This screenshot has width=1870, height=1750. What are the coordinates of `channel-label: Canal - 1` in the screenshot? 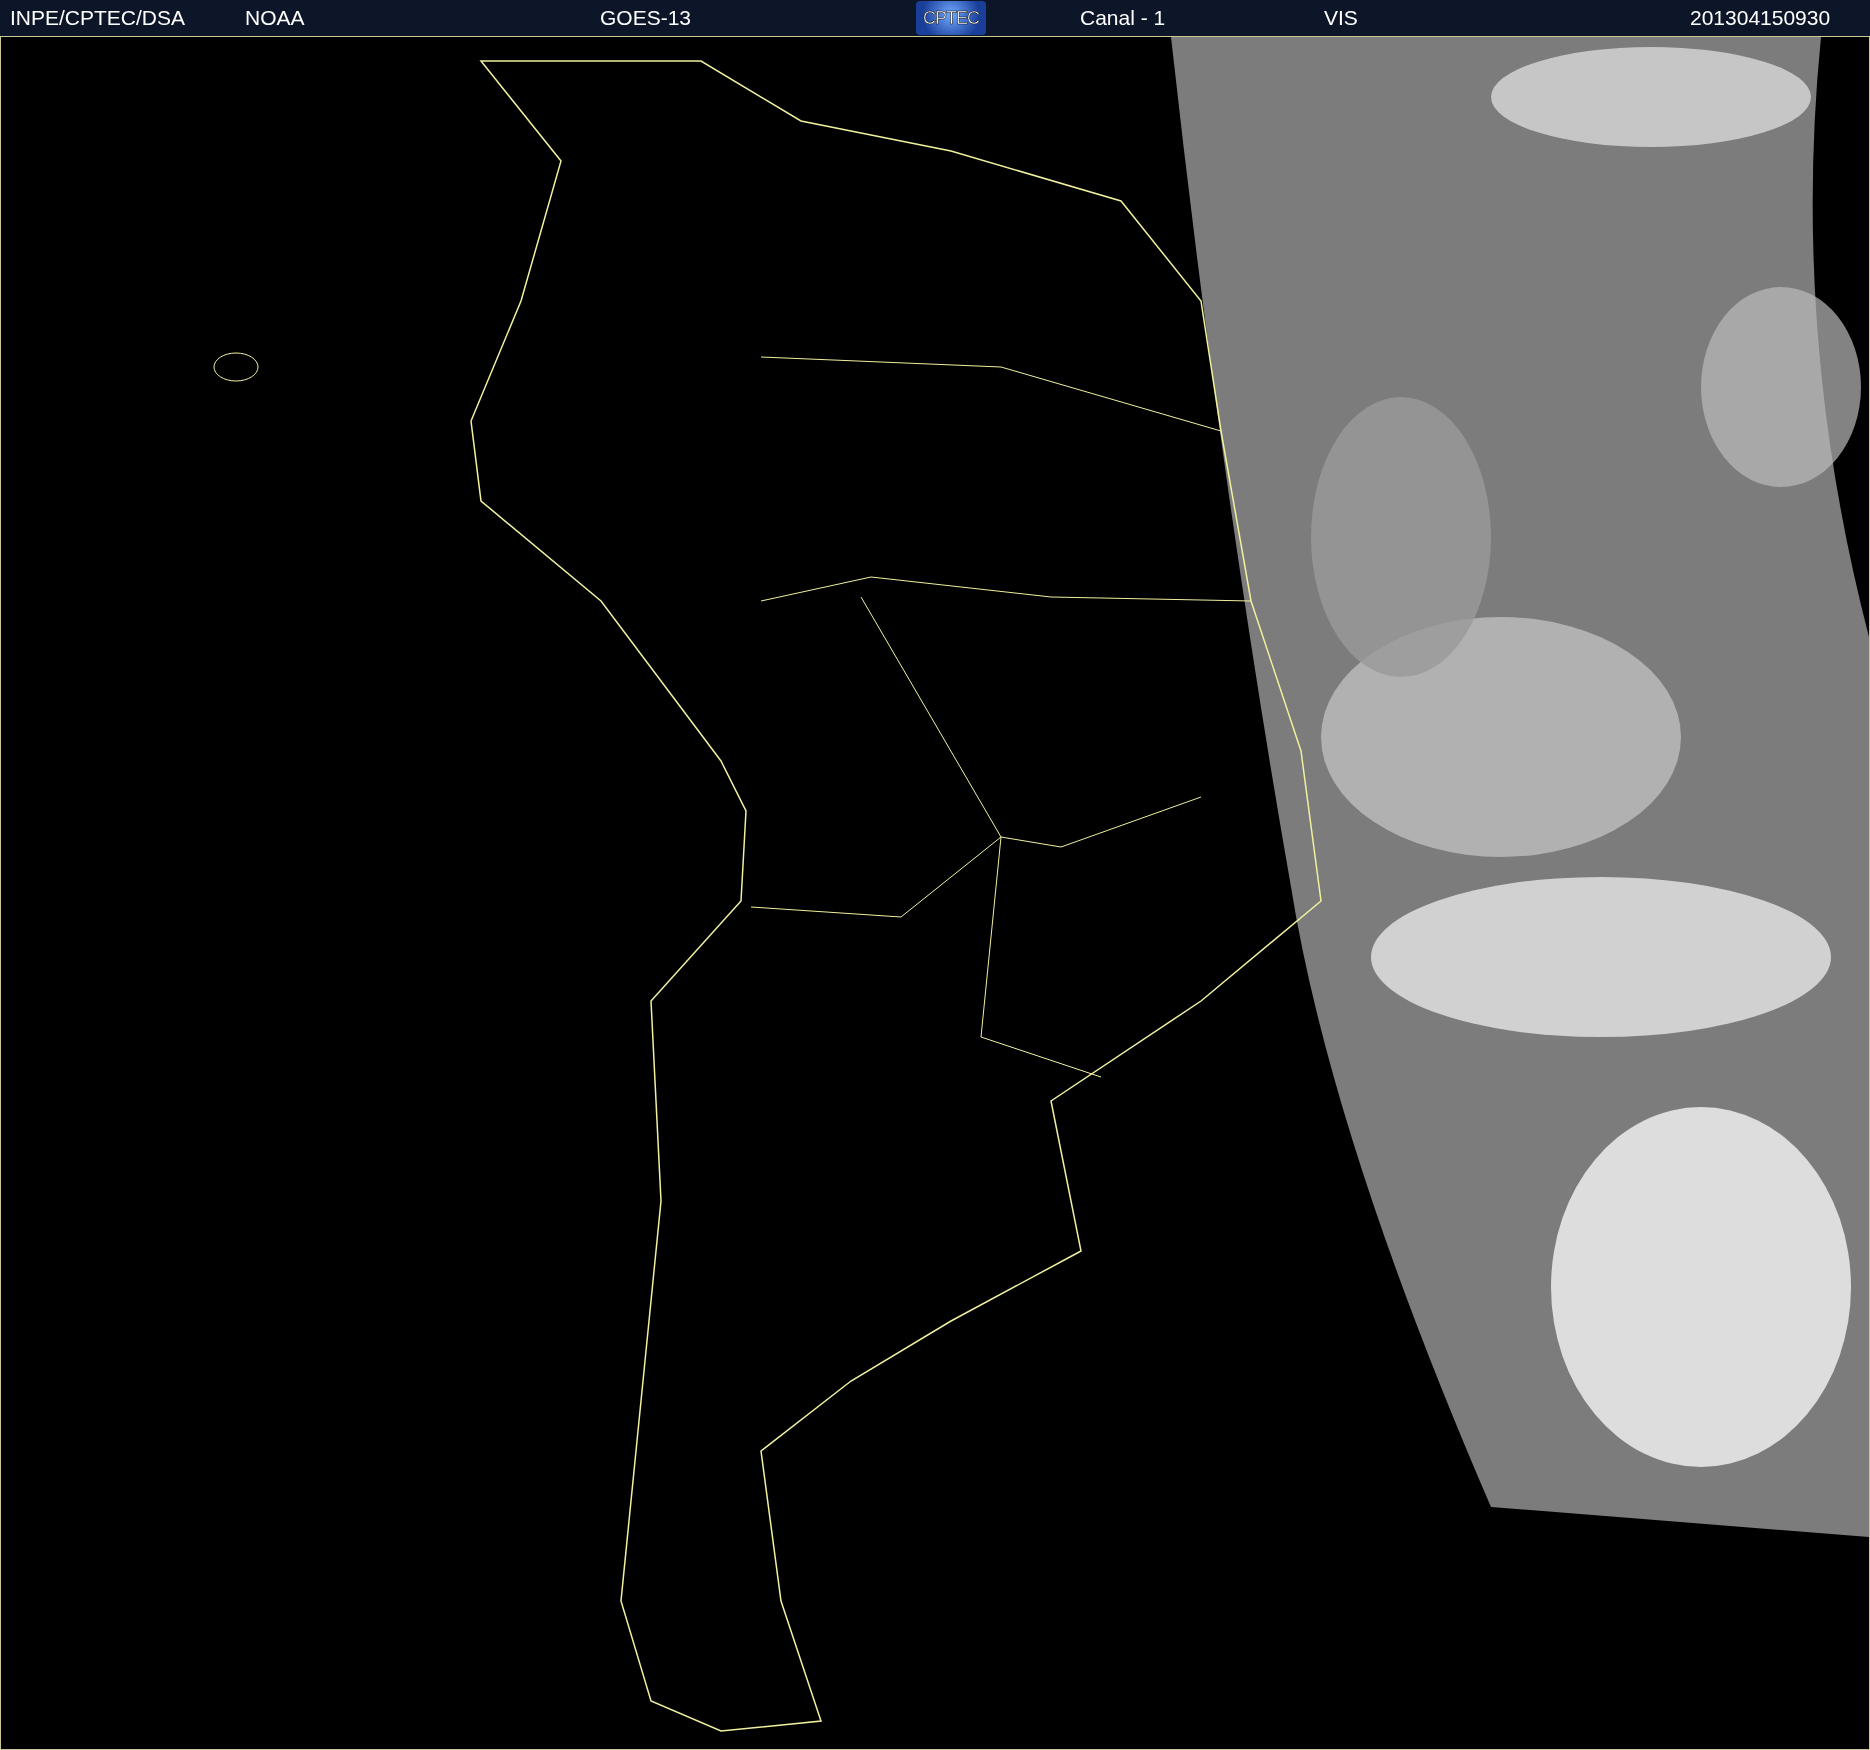 It's located at (1123, 18).